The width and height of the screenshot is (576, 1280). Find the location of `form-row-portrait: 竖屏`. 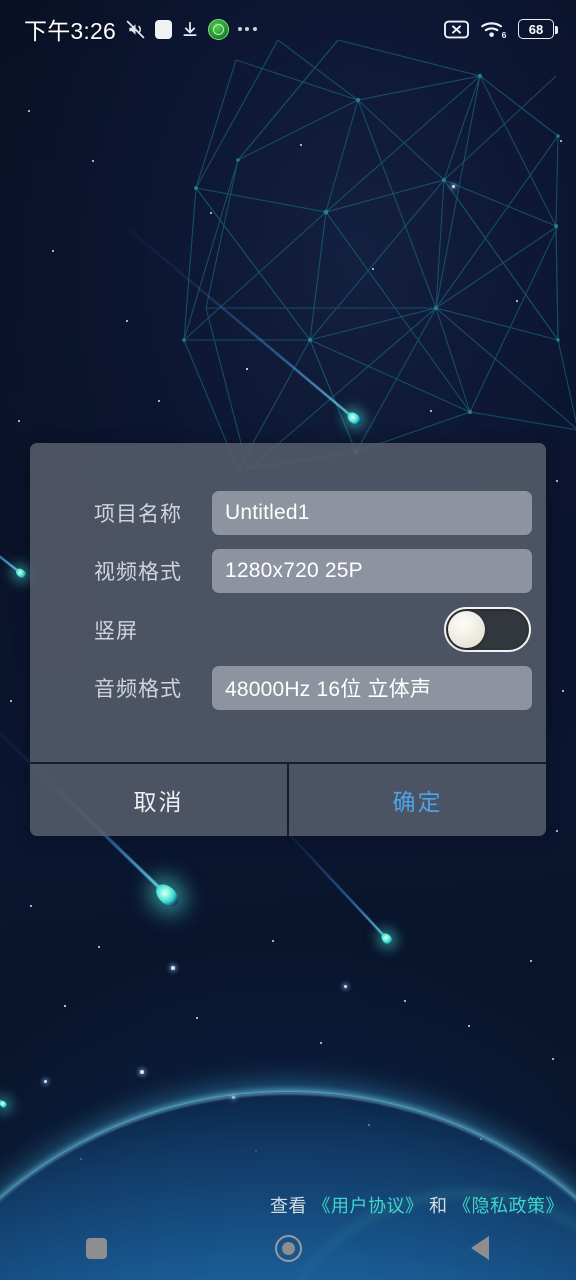

form-row-portrait: 竖屏 is located at coordinates (288, 629).